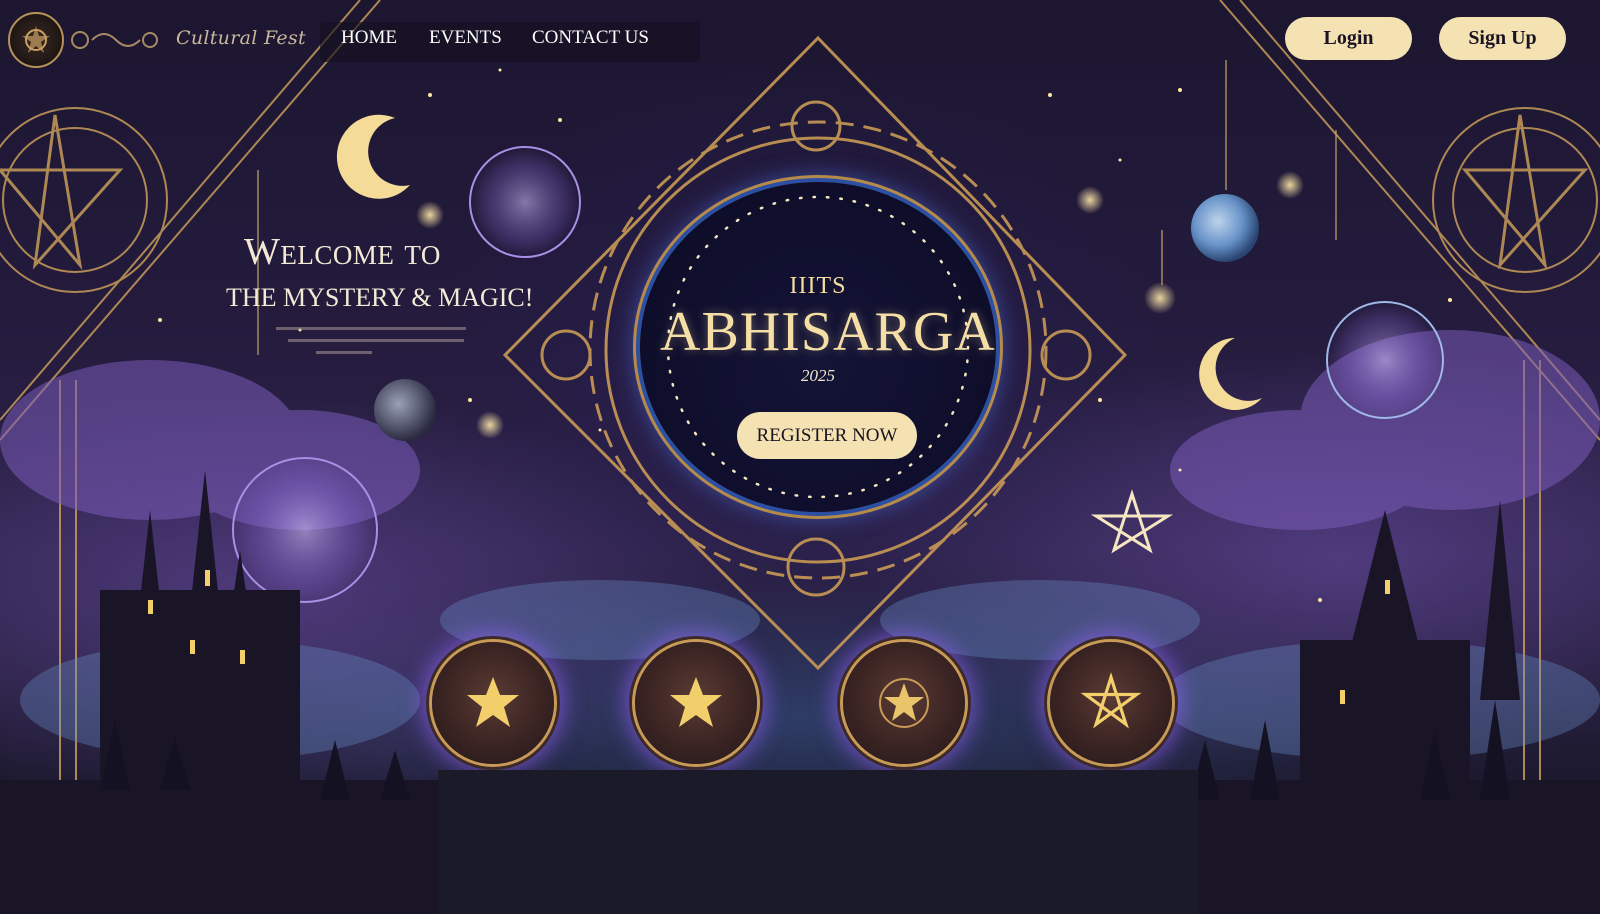 Image resolution: width=1600 pixels, height=914 pixels. I want to click on nav-events-link: EVENTS, so click(465, 38).